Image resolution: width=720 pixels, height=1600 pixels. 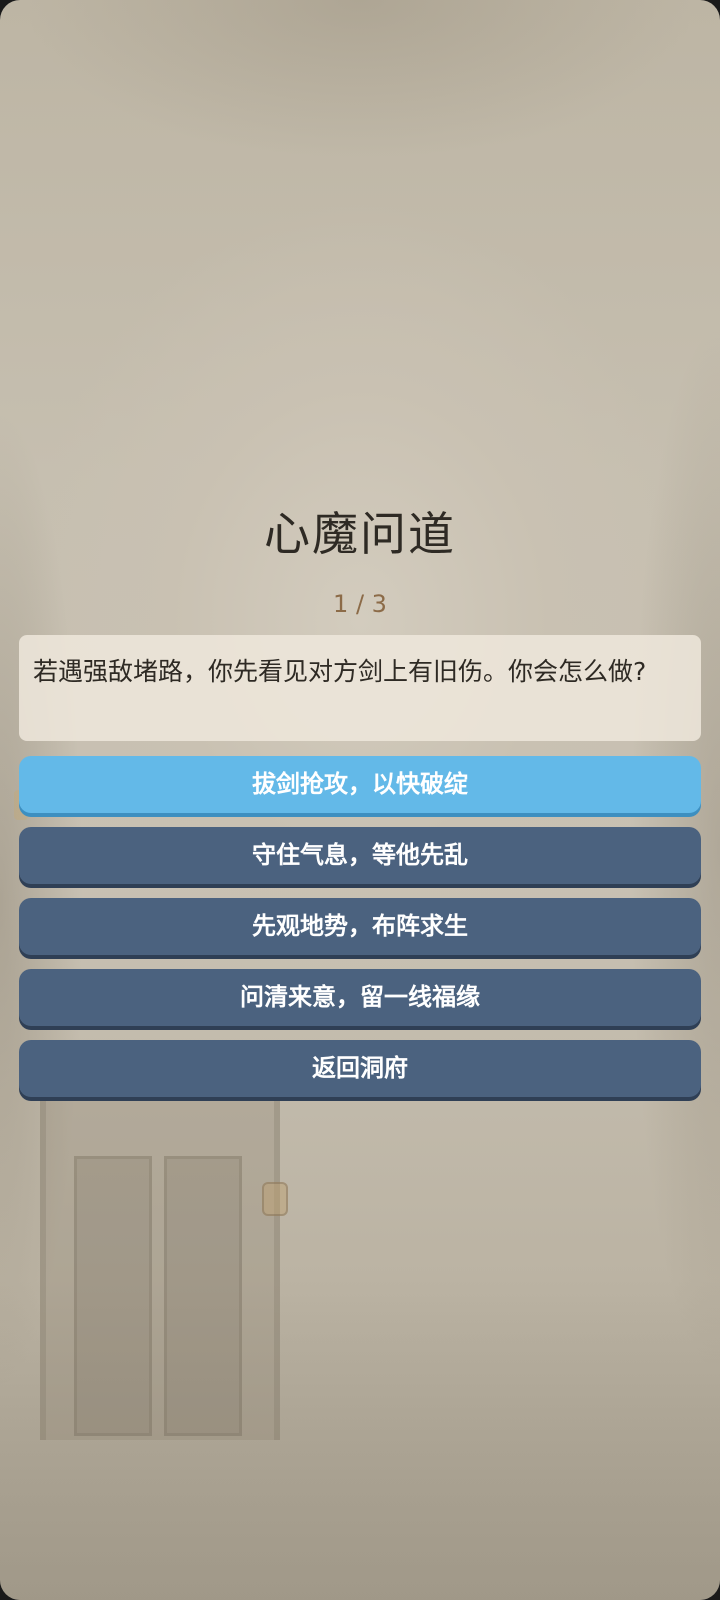 I want to click on stone-door-background, so click(x=160, y=1265).